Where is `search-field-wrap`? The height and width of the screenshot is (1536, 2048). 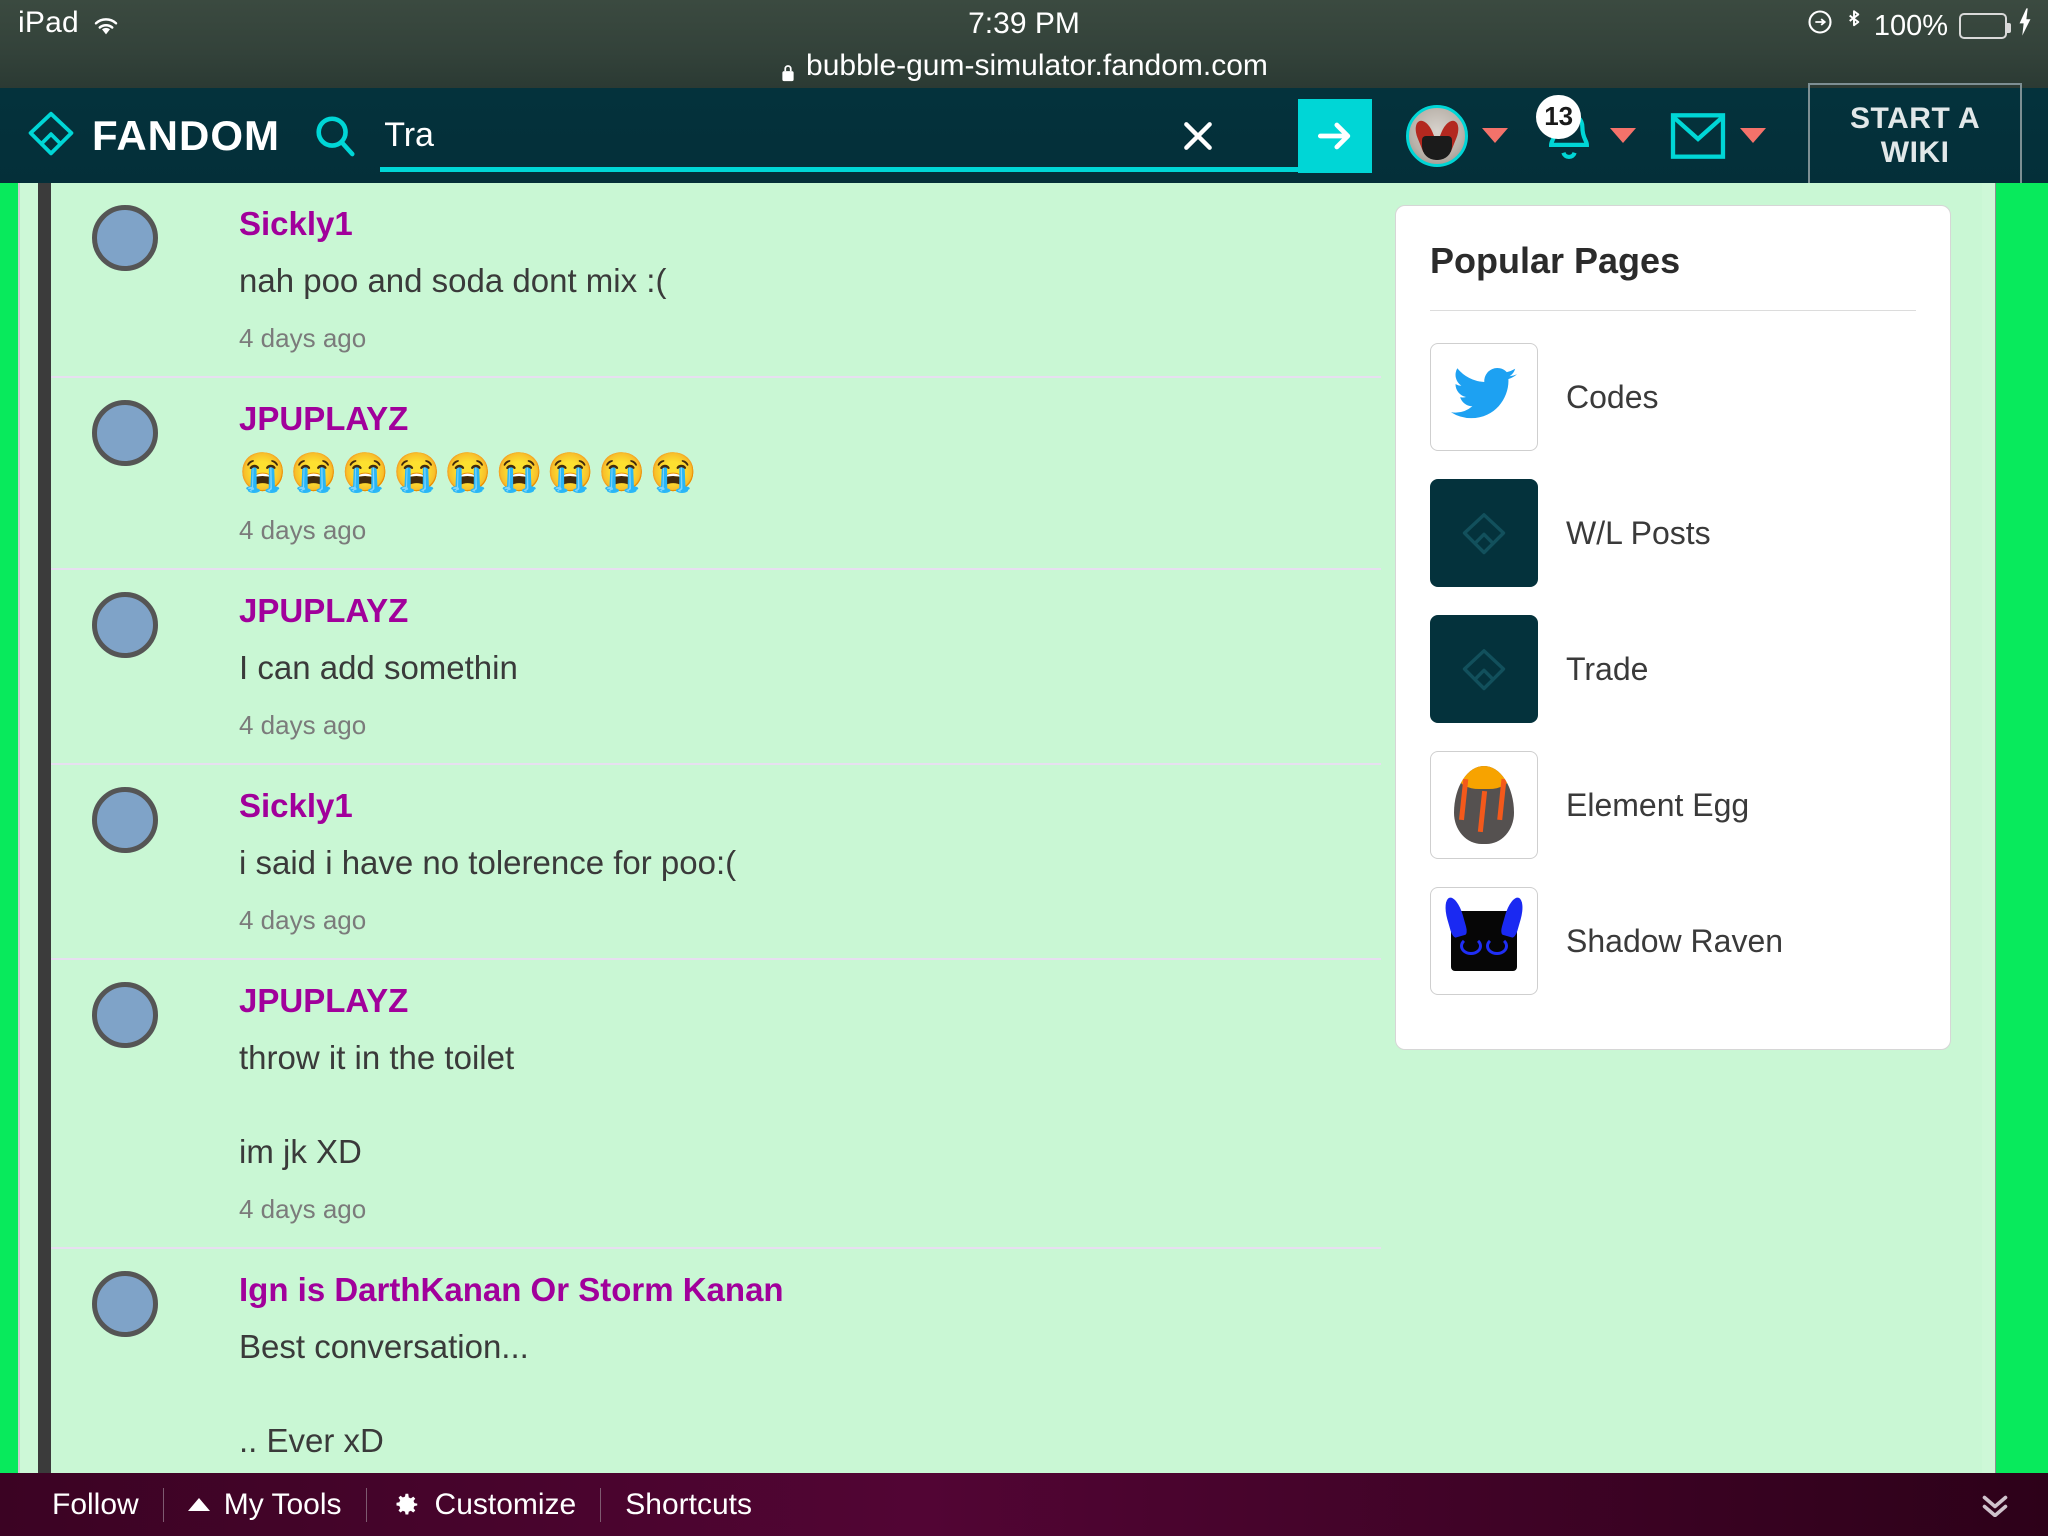
search-field-wrap is located at coordinates (848, 136).